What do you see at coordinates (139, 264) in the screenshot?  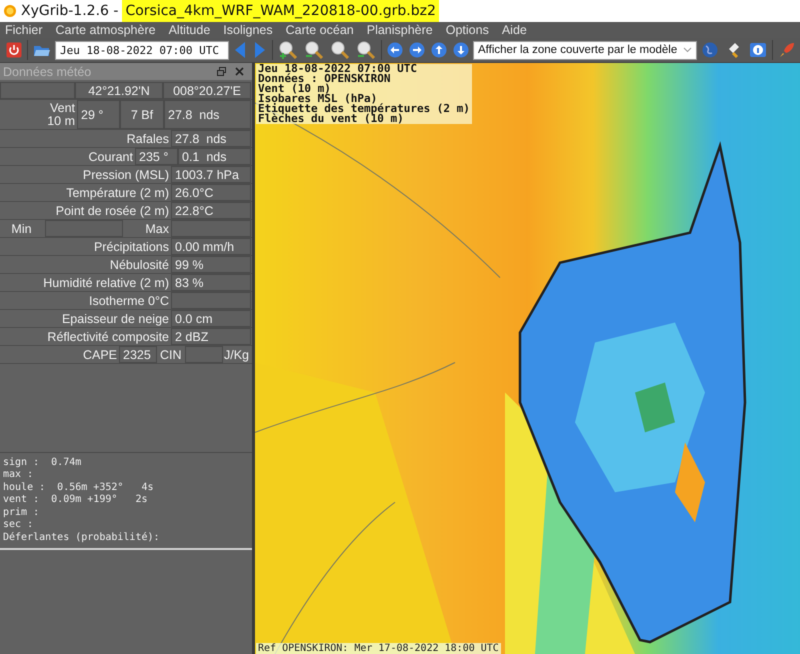 I see `field-label: Nébulosité` at bounding box center [139, 264].